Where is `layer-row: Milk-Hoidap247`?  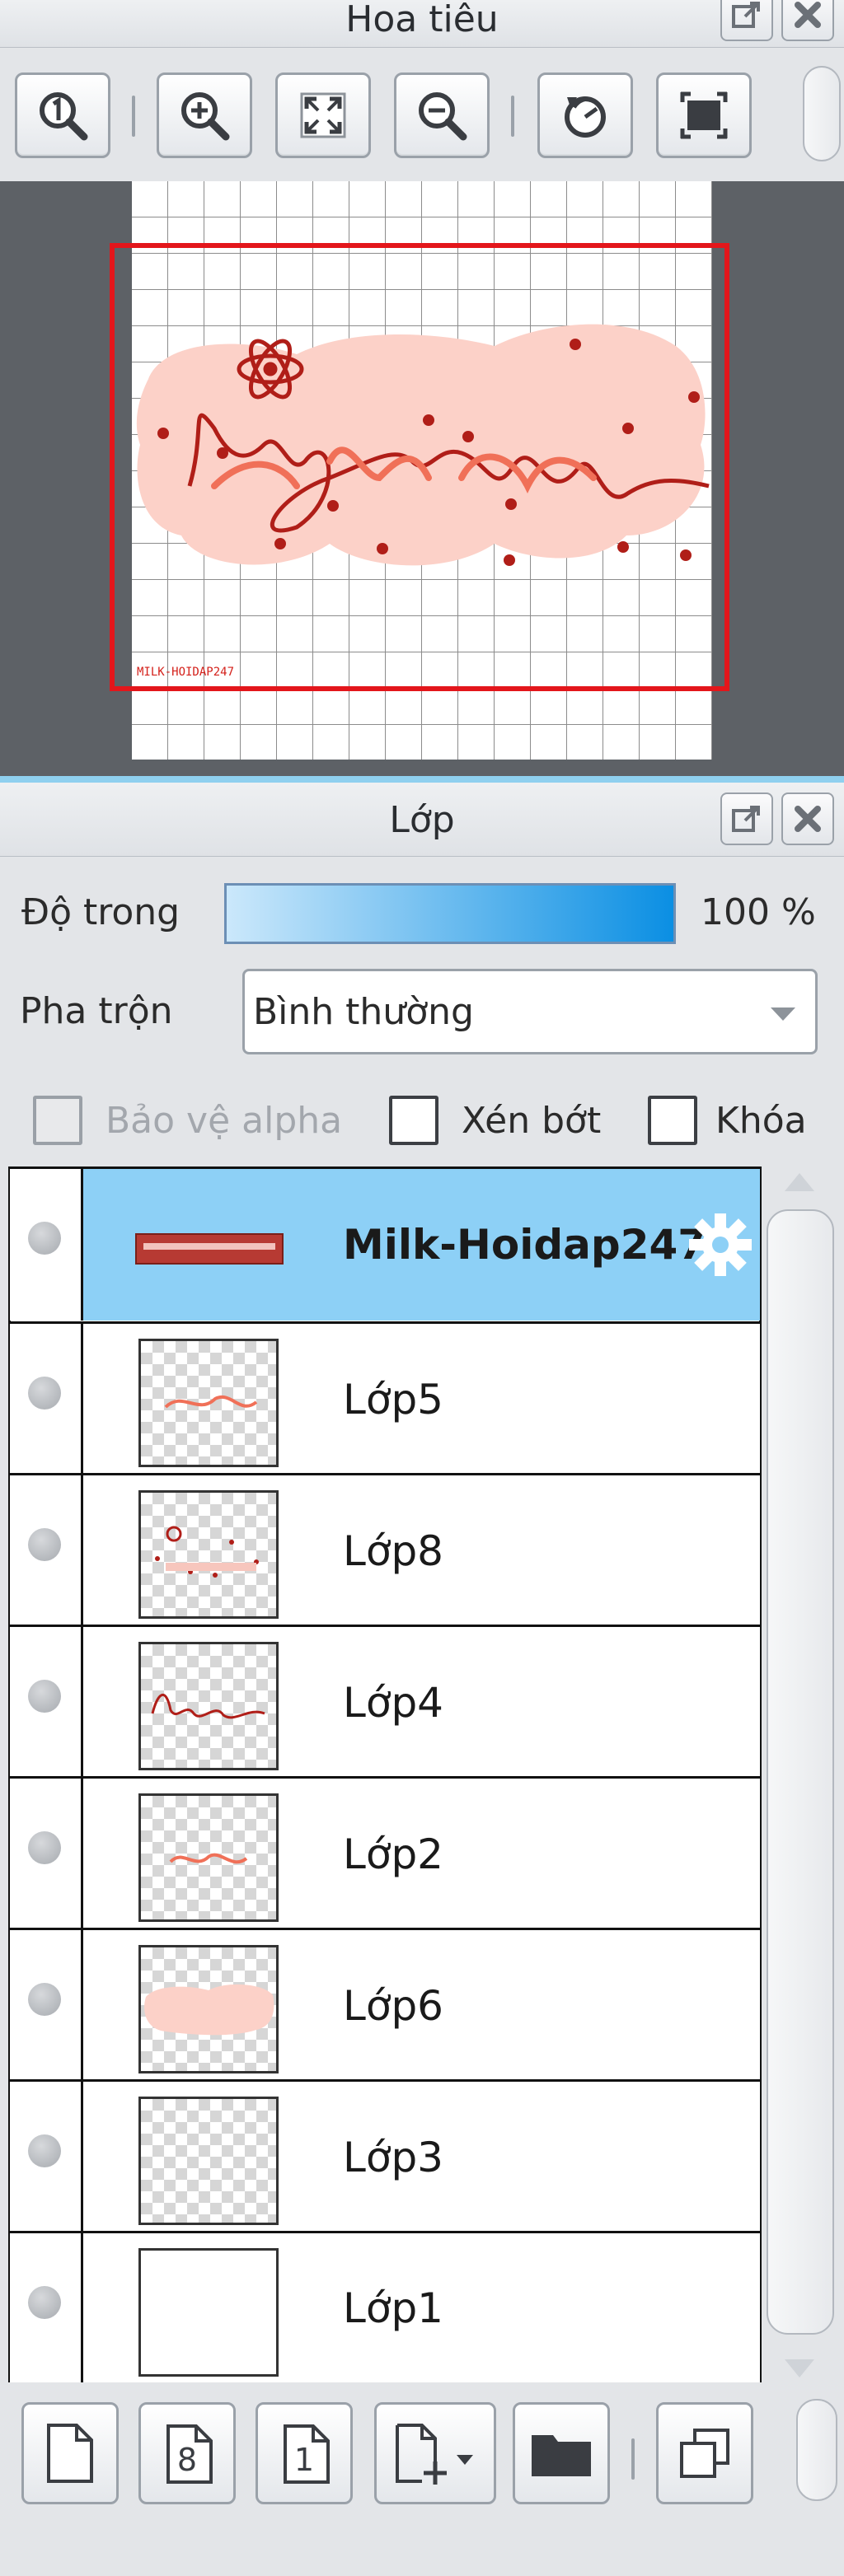
layer-row: Milk-Hoidap247 is located at coordinates (385, 1245).